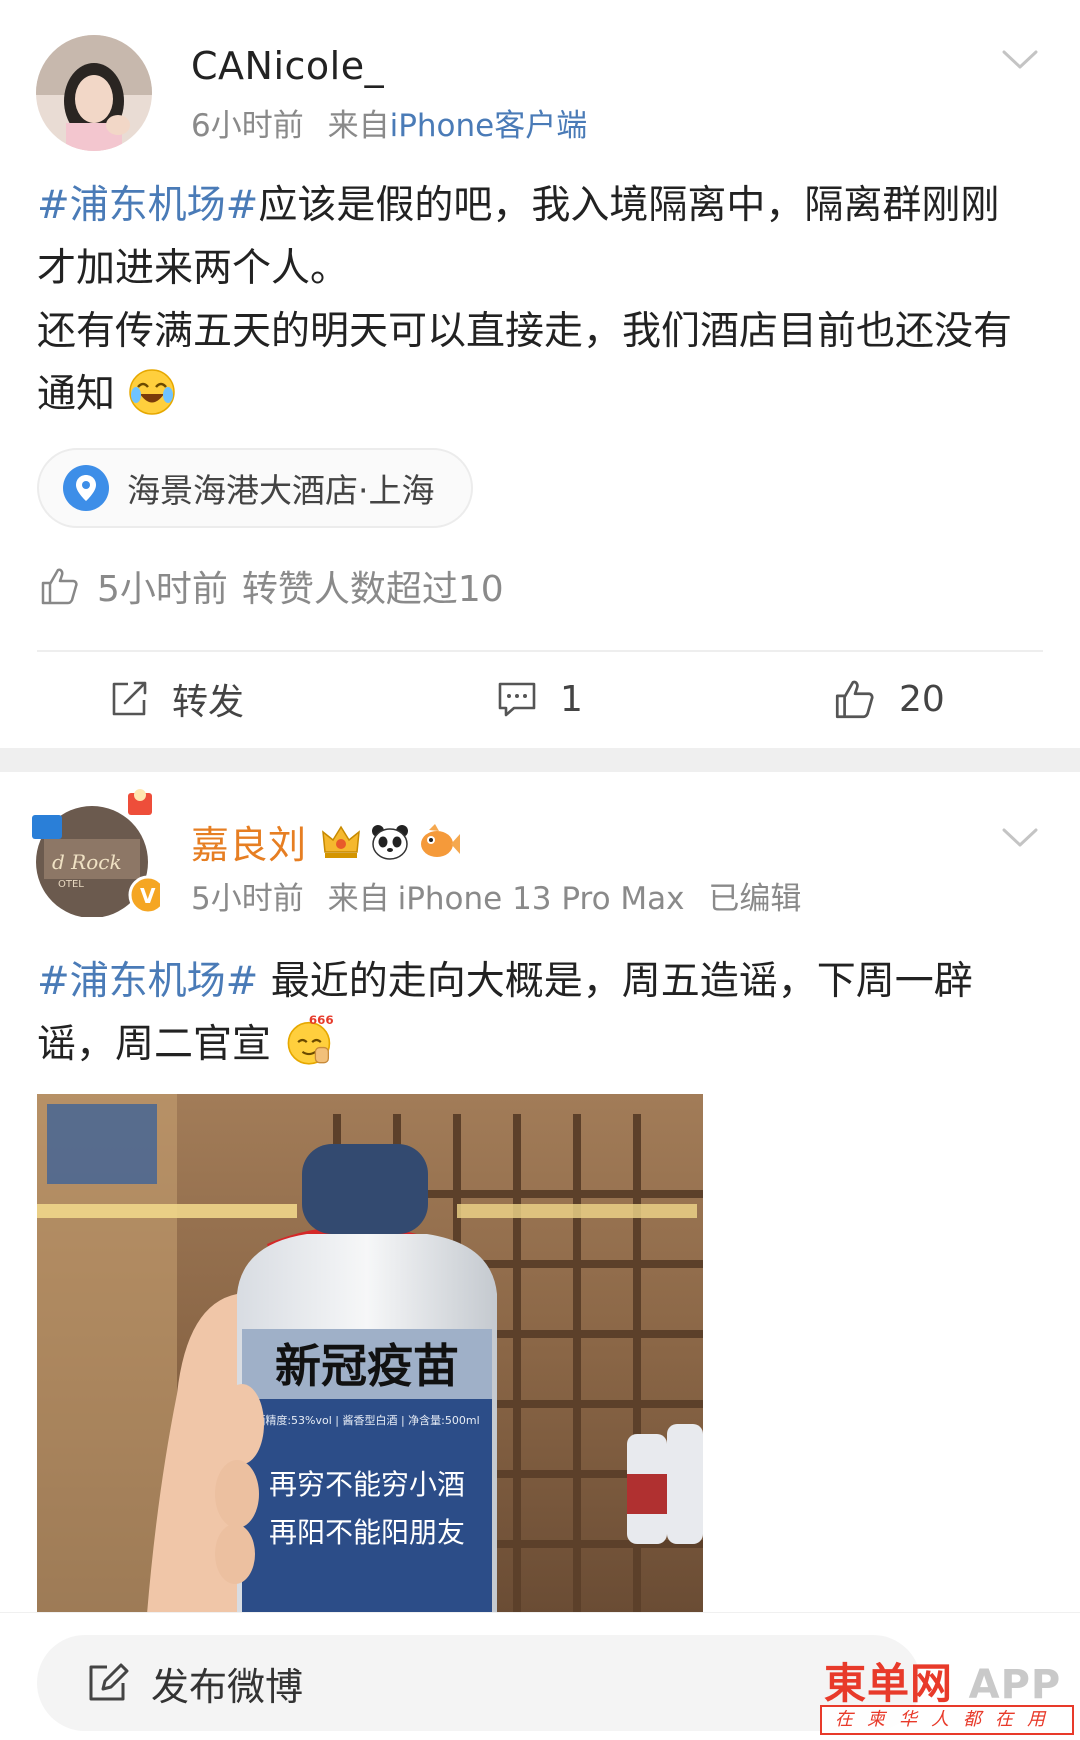 This screenshot has height=1740, width=1080. I want to click on action-bar: 转发 1 20, so click(540, 699).